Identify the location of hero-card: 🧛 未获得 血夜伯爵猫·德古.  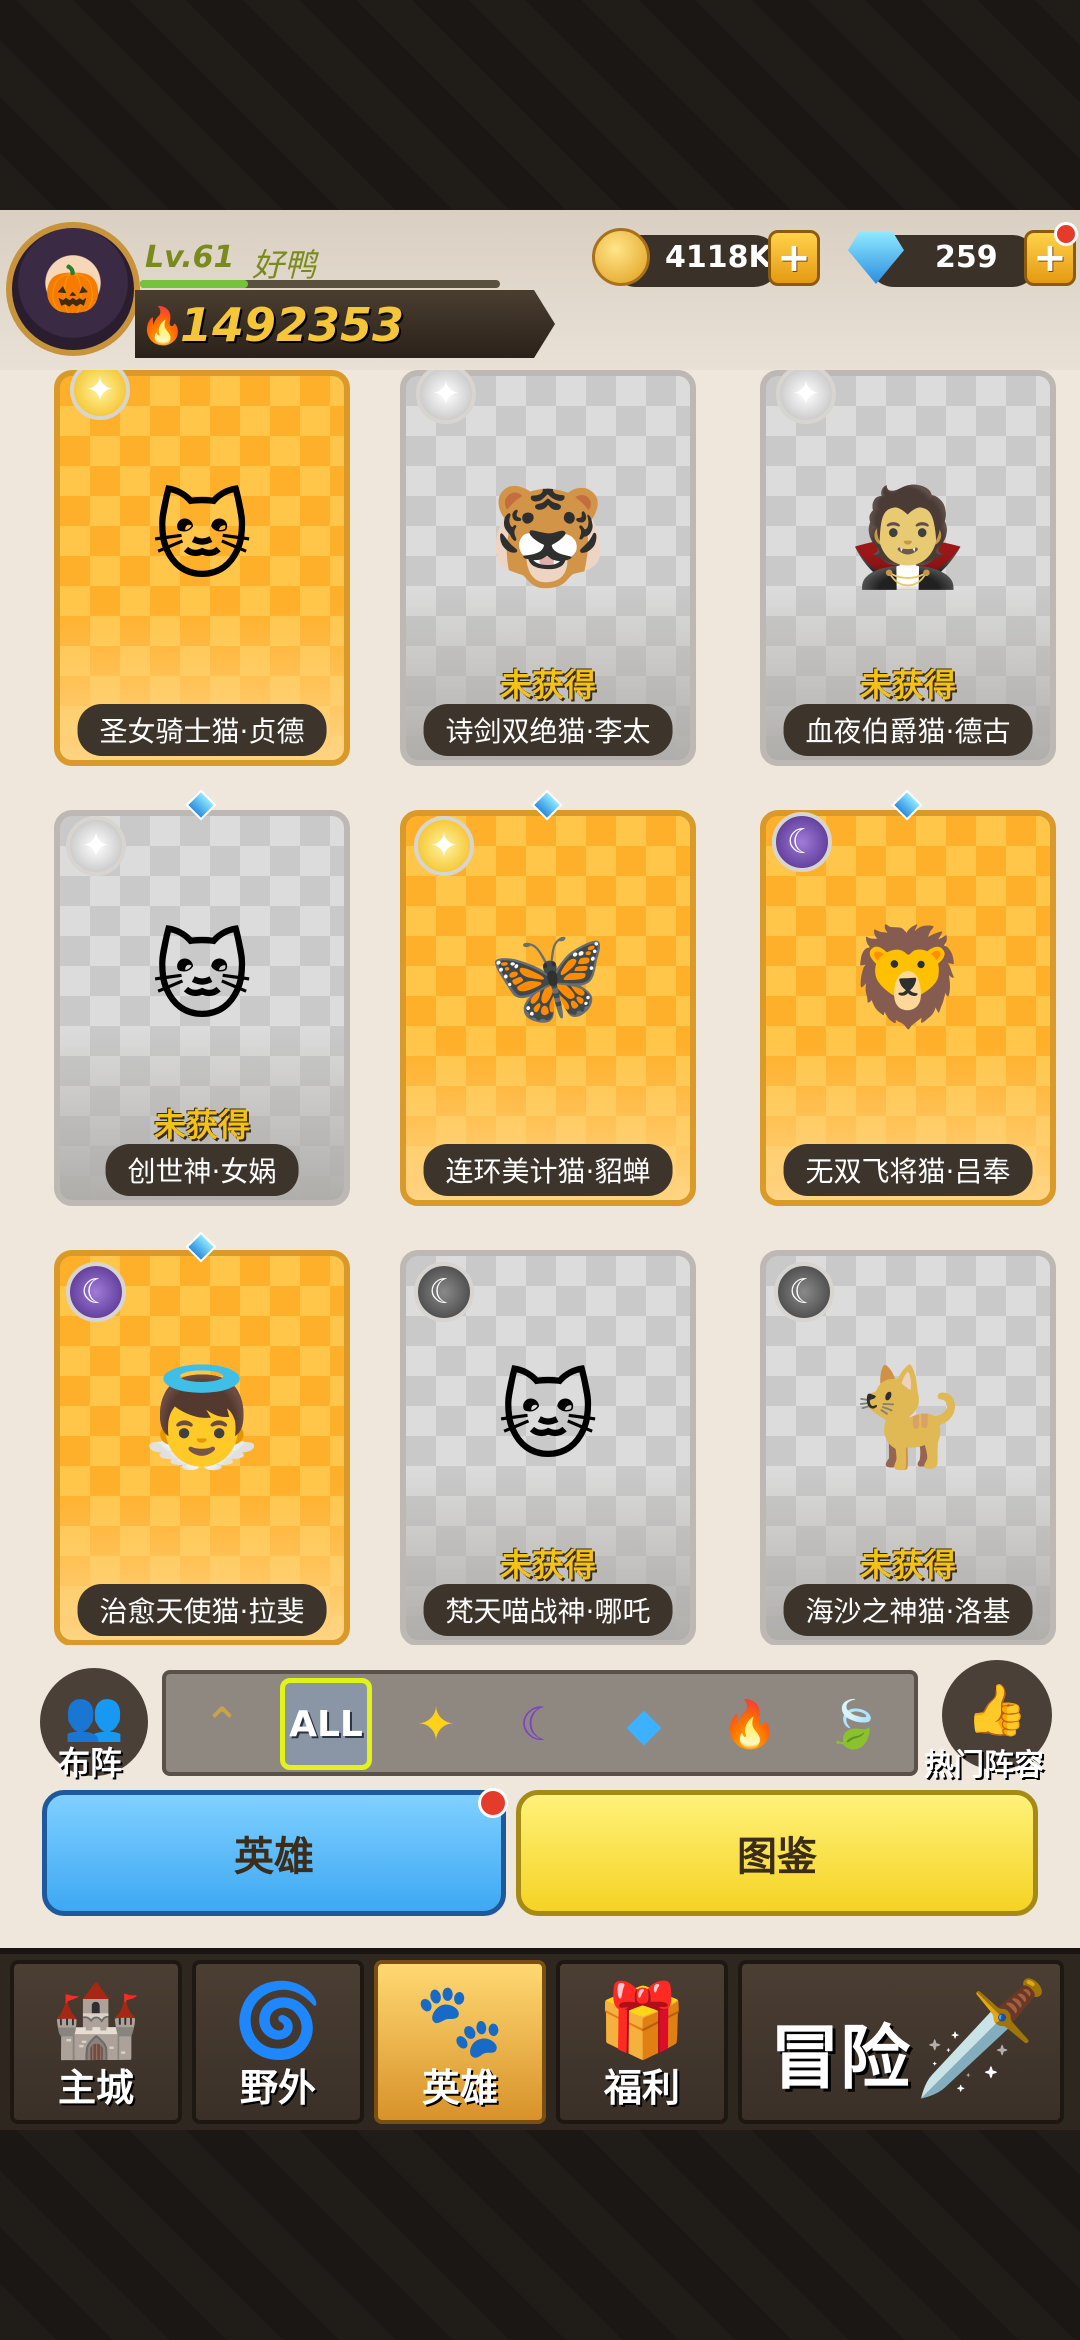
(908, 568).